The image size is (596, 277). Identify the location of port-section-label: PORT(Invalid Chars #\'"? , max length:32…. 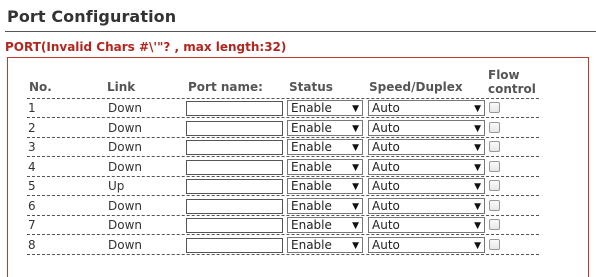
(146, 47).